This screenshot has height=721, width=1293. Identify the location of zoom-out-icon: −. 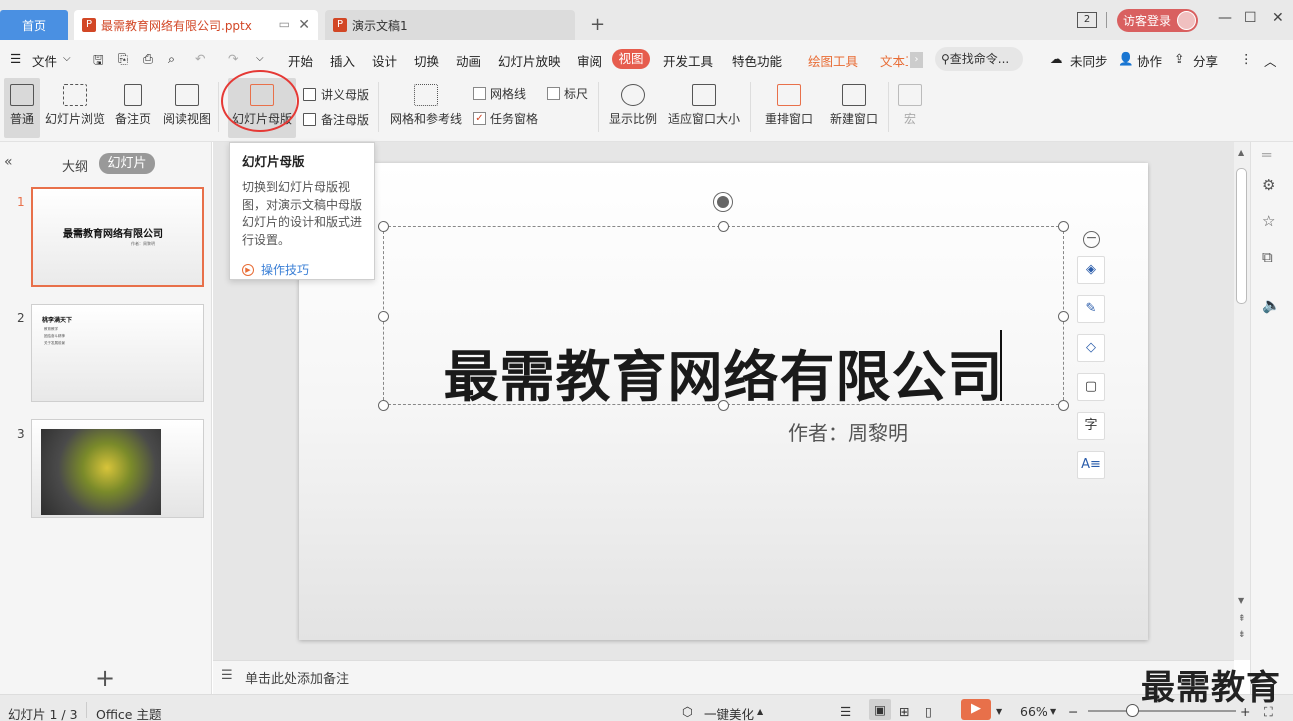
(1073, 711).